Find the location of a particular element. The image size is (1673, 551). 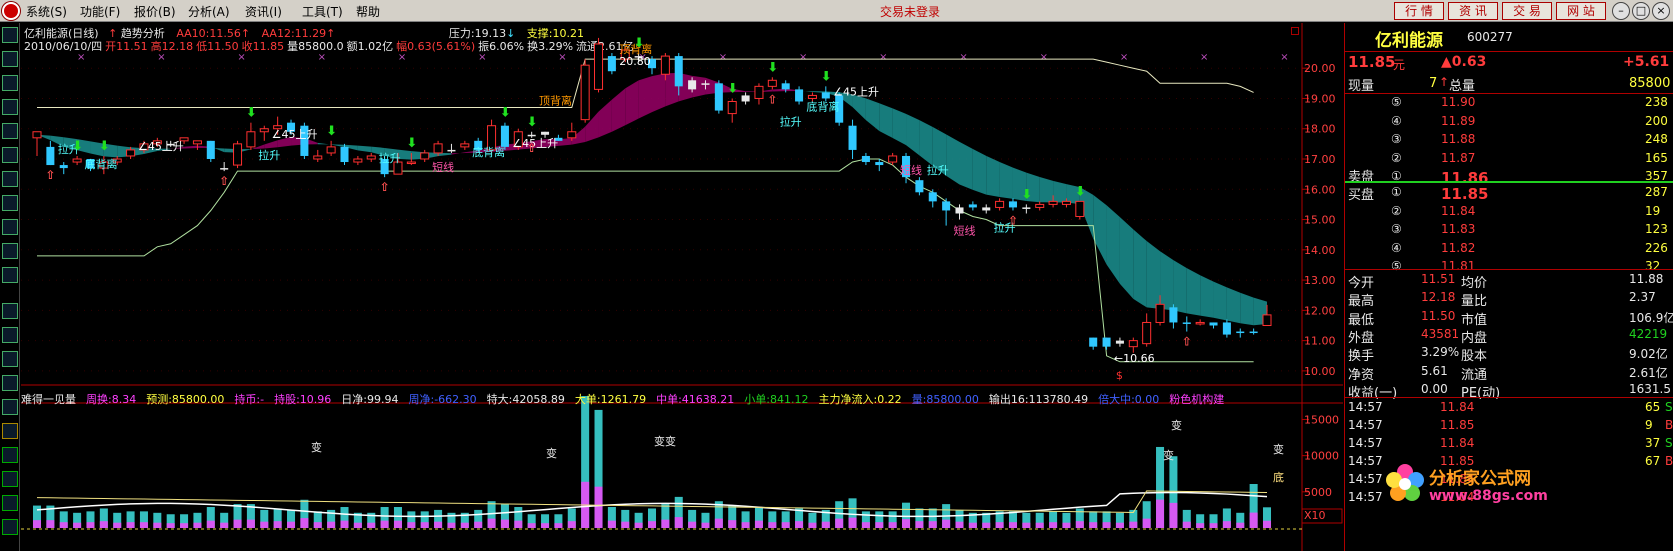

globe-icon is located at coordinates (10, 251).